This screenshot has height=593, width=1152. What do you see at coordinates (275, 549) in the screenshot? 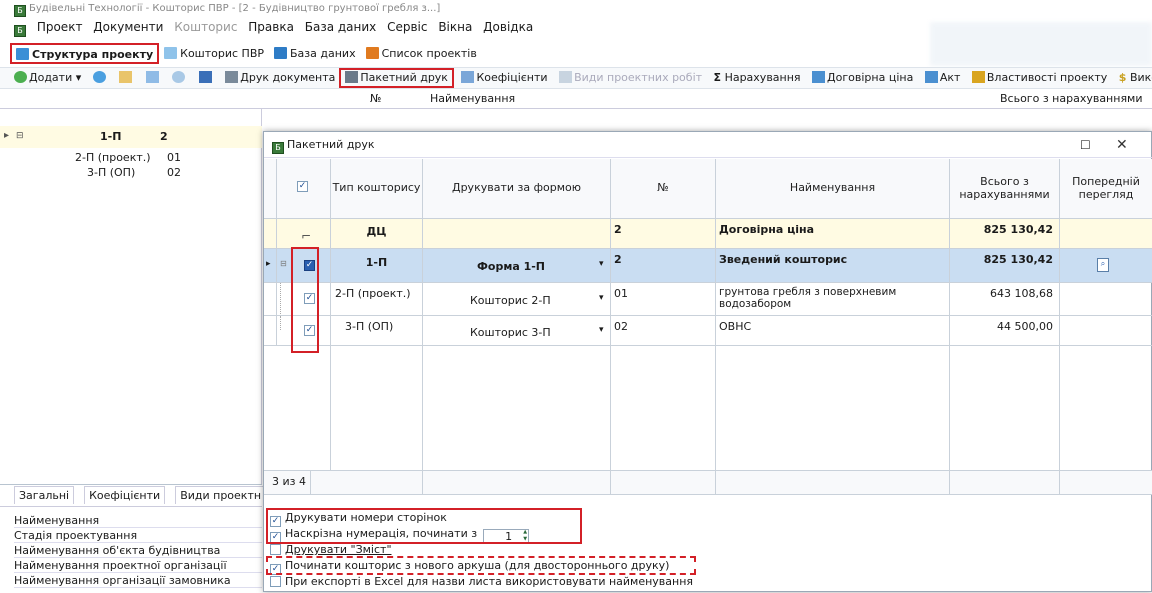
I see `print-contents-checkbox` at bounding box center [275, 549].